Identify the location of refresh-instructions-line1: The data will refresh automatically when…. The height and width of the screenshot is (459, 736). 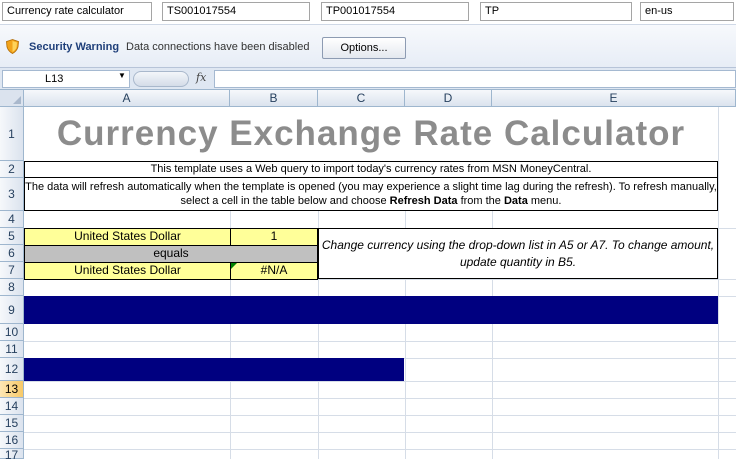
(371, 187).